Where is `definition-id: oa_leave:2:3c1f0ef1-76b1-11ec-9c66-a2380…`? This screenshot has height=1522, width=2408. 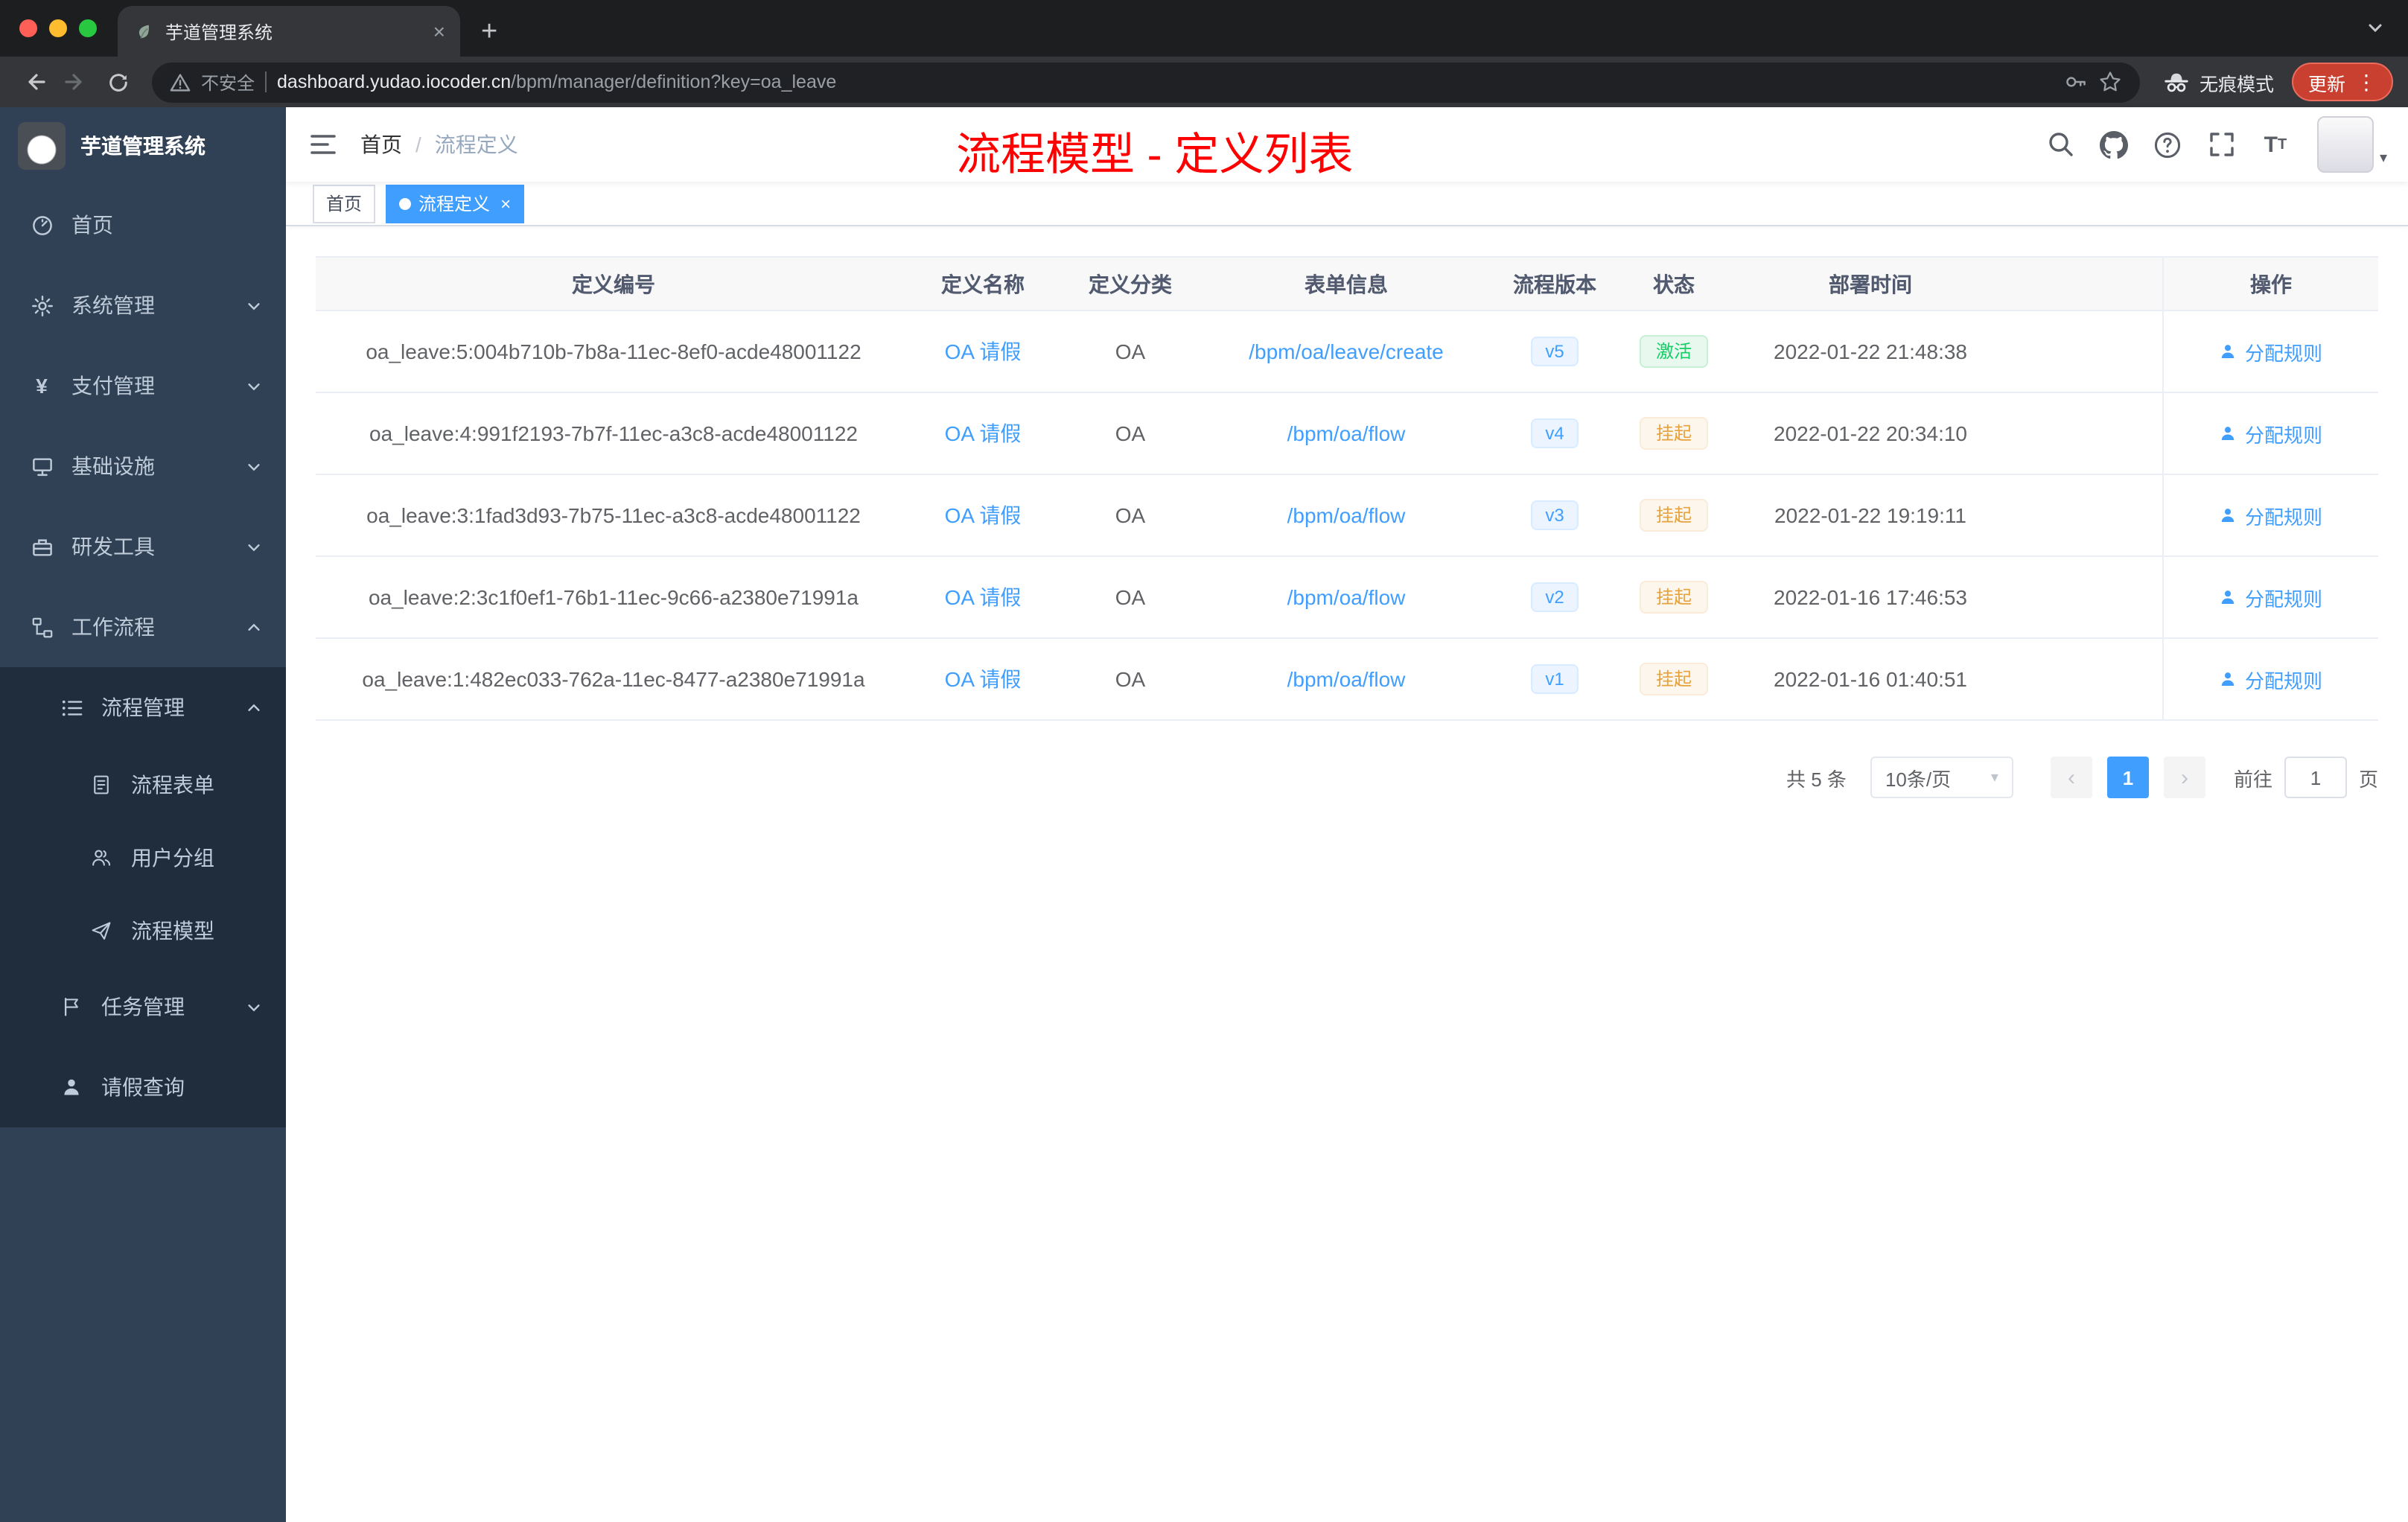 definition-id: oa_leave:2:3c1f0ef1-76b1-11ec-9c66-a2380… is located at coordinates (613, 597).